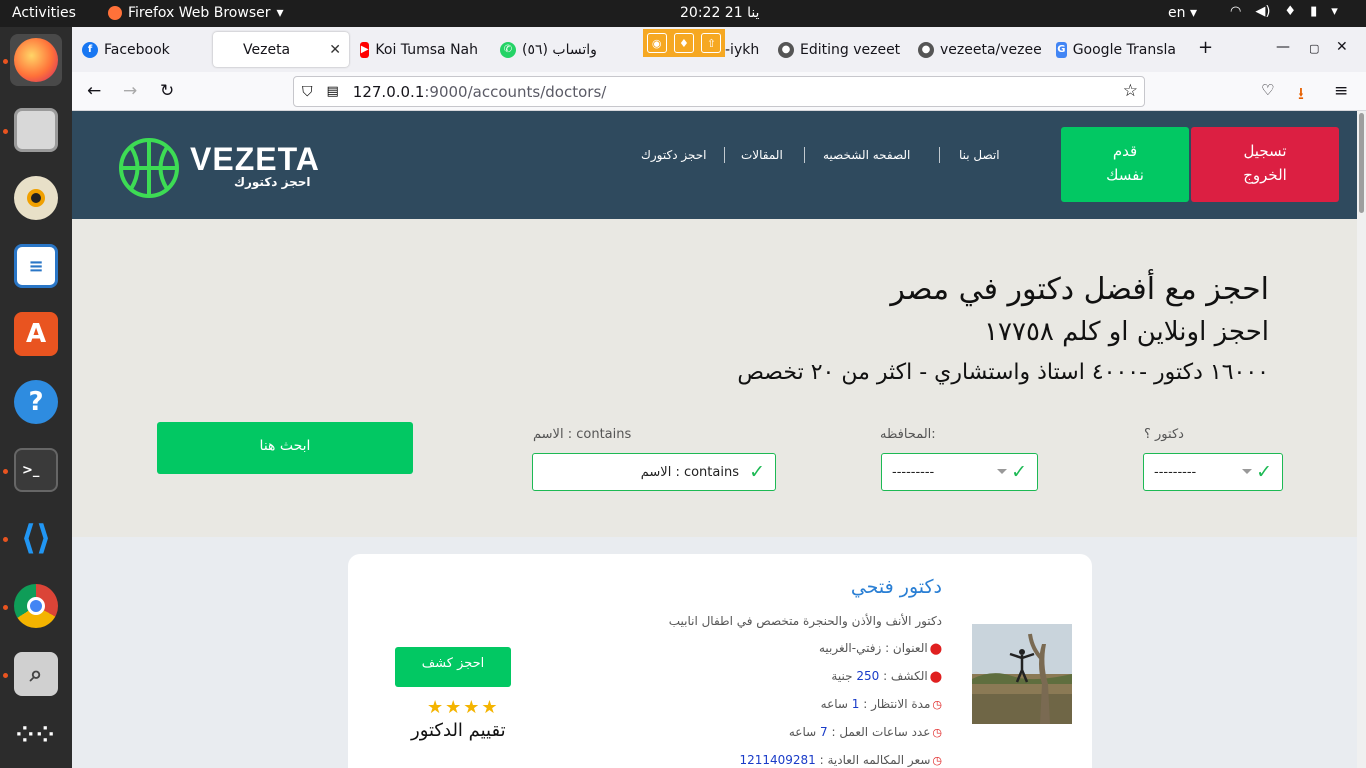  What do you see at coordinates (335, 50) in the screenshot?
I see `close-tab-icon: ✕` at bounding box center [335, 50].